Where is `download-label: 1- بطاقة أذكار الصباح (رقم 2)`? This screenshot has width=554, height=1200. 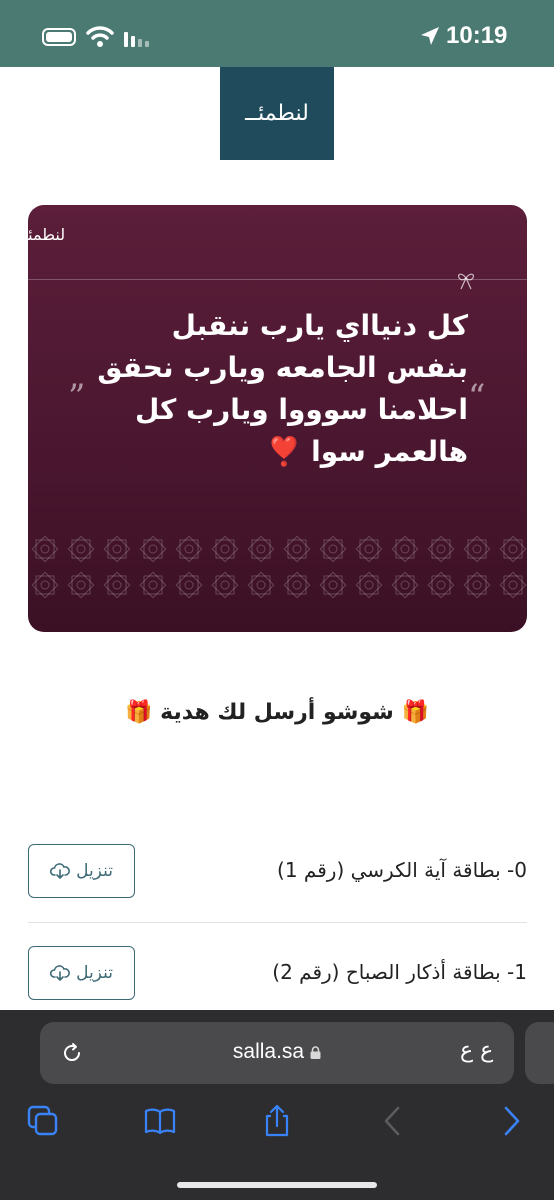 download-label: 1- بطاقة أذكار الصباح (رقم 2) is located at coordinates (399, 972).